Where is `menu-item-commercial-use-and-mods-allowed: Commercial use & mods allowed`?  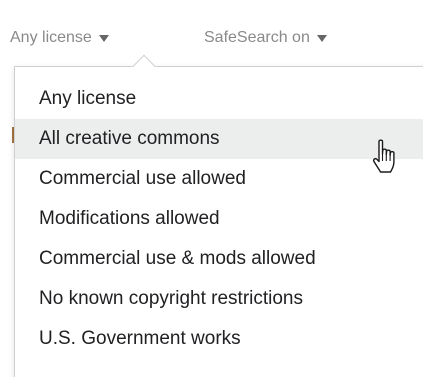 menu-item-commercial-use-and-mods-allowed: Commercial use & mods allowed is located at coordinates (219, 259).